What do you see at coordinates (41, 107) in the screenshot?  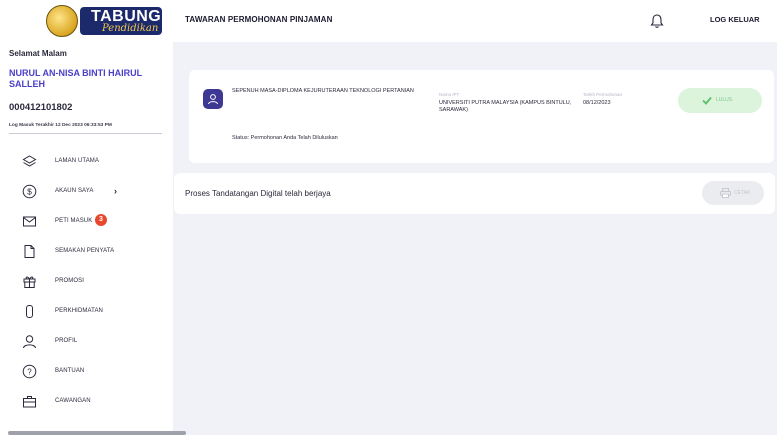 I see `ic-number: 000412101802` at bounding box center [41, 107].